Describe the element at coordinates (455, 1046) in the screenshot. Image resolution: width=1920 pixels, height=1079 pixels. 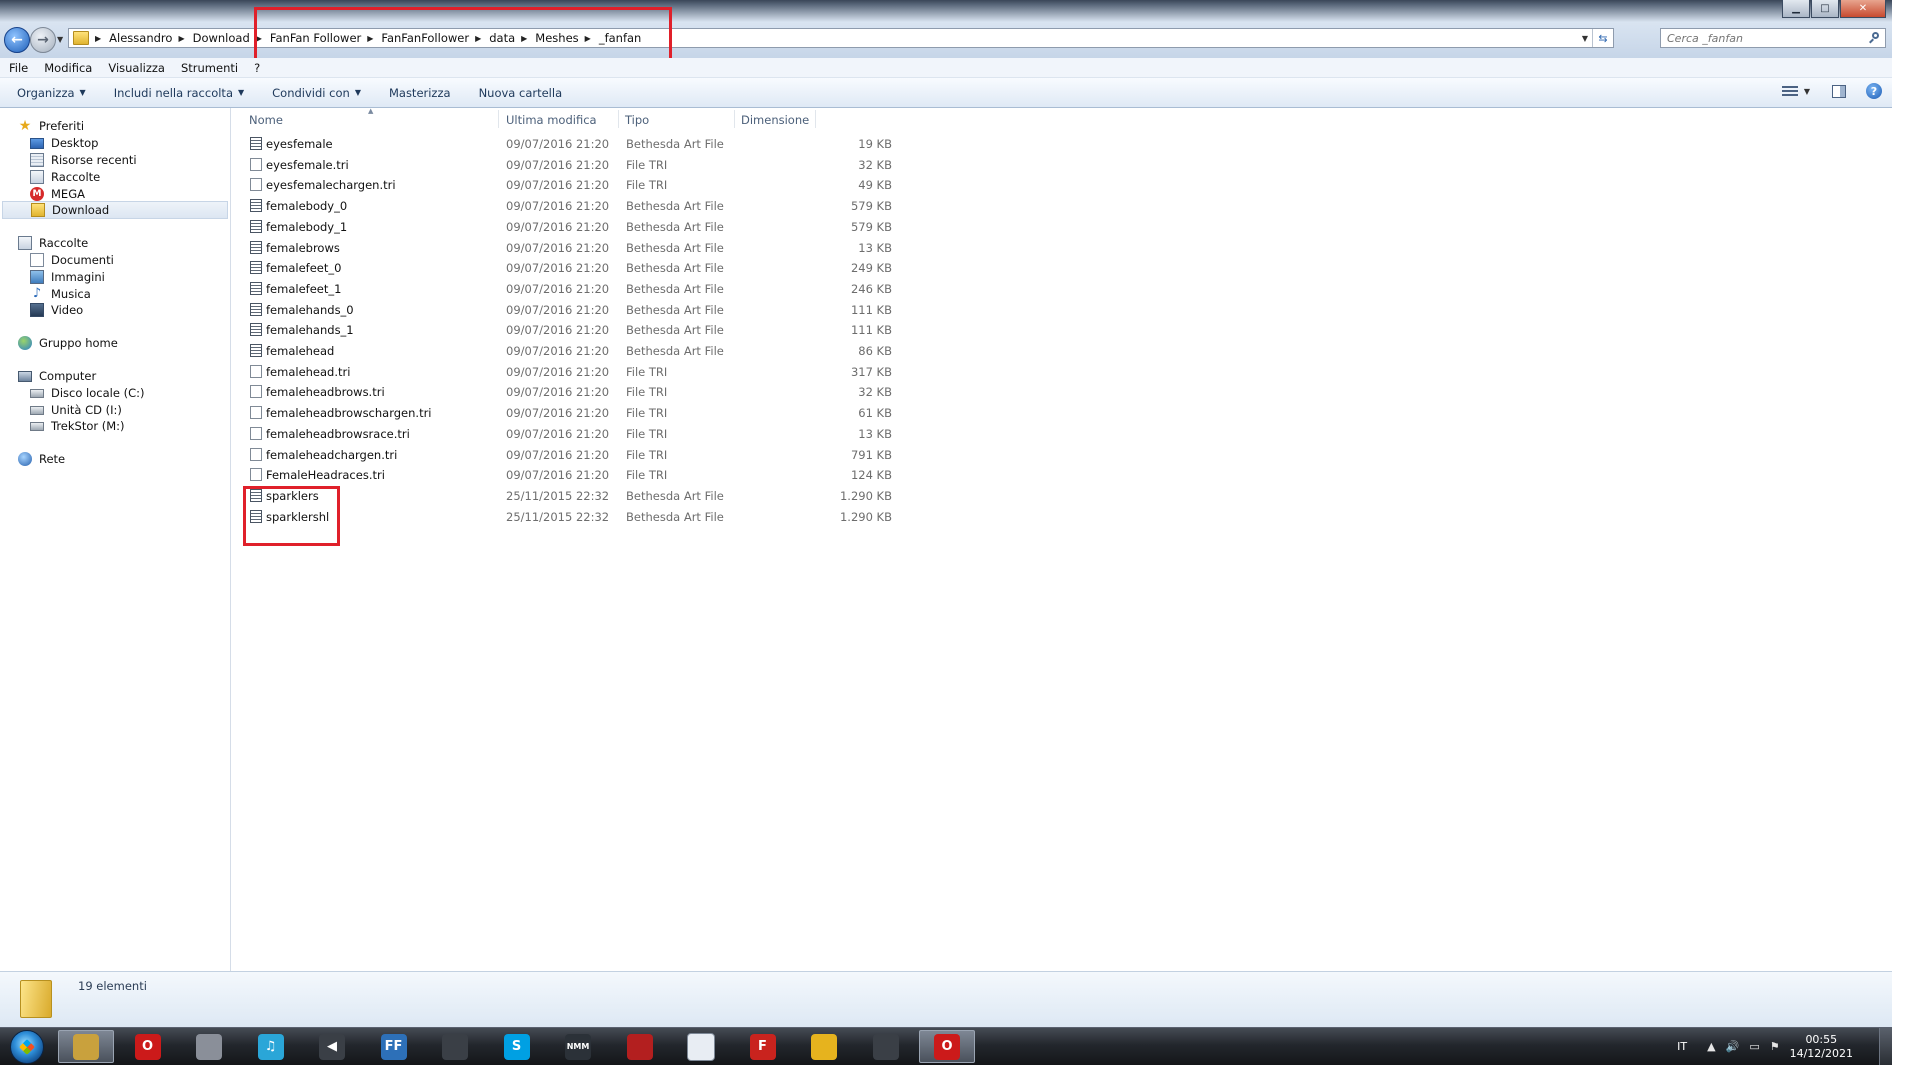
I see `taskbar-people-app-button` at that location.